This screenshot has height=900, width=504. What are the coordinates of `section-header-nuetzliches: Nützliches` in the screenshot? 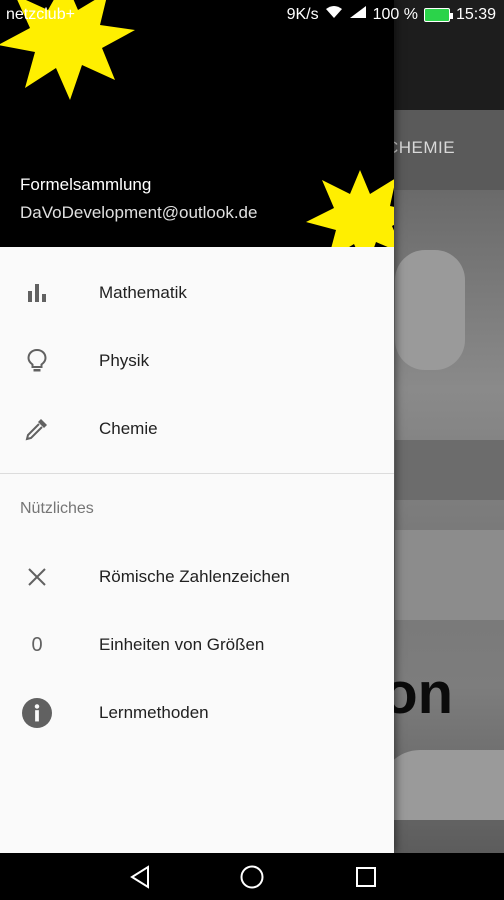 It's located at (57, 508).